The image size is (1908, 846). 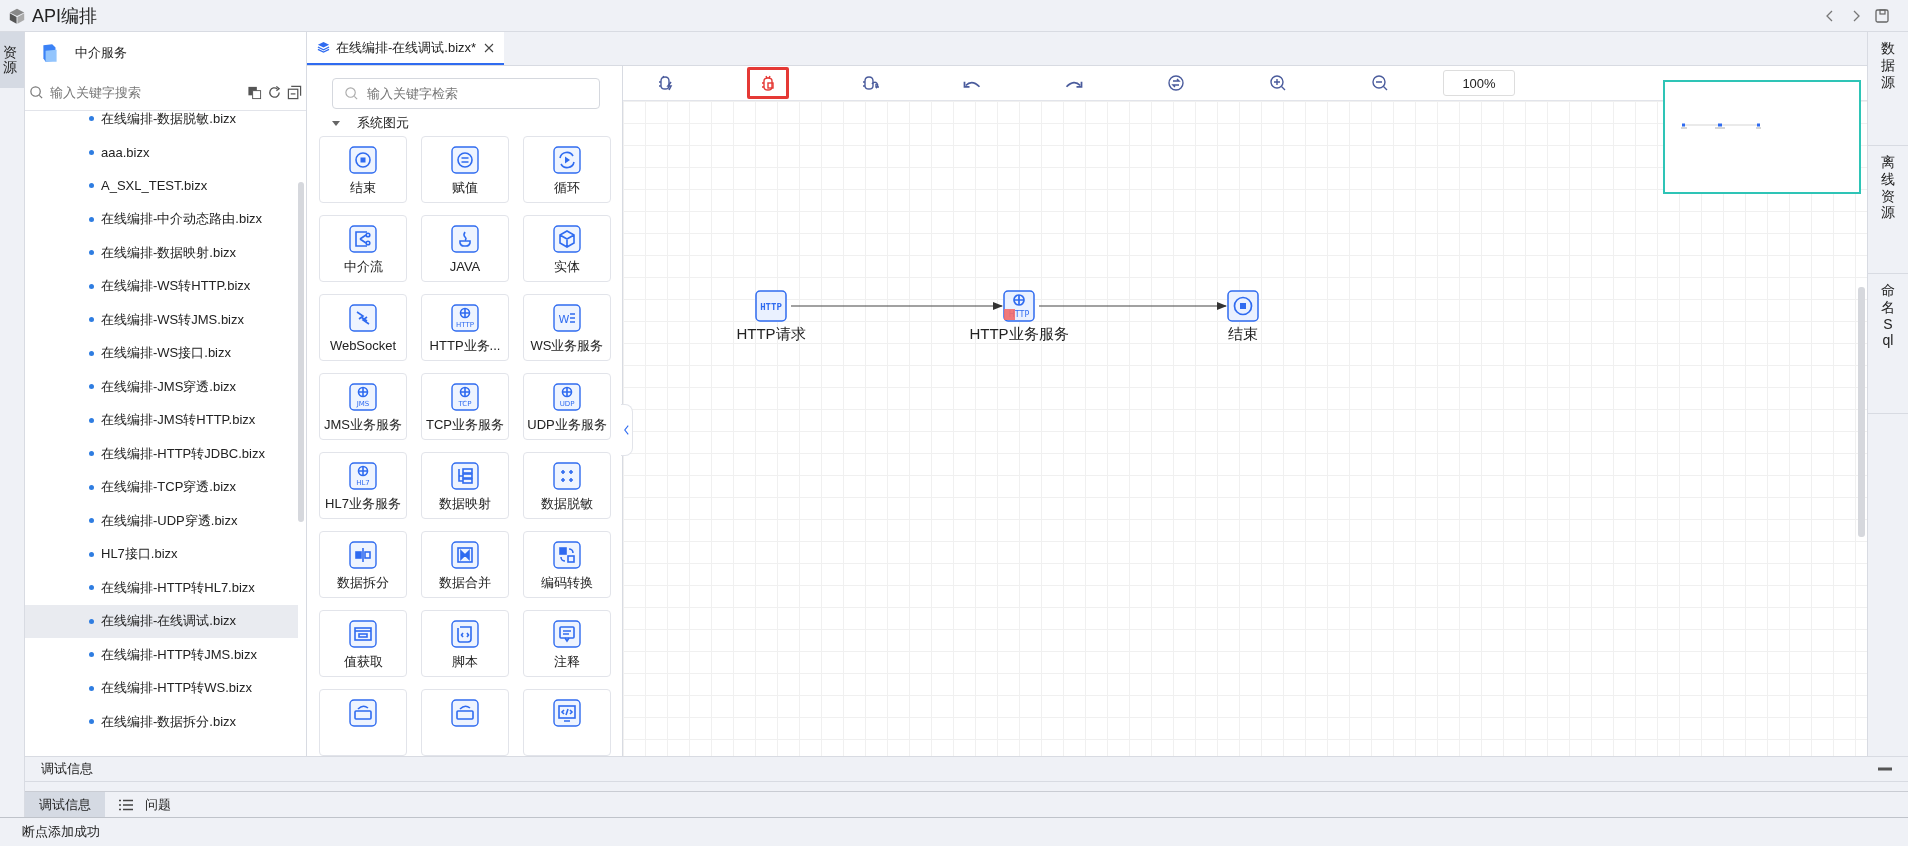 What do you see at coordinates (126, 804) in the screenshot?
I see `list-icon` at bounding box center [126, 804].